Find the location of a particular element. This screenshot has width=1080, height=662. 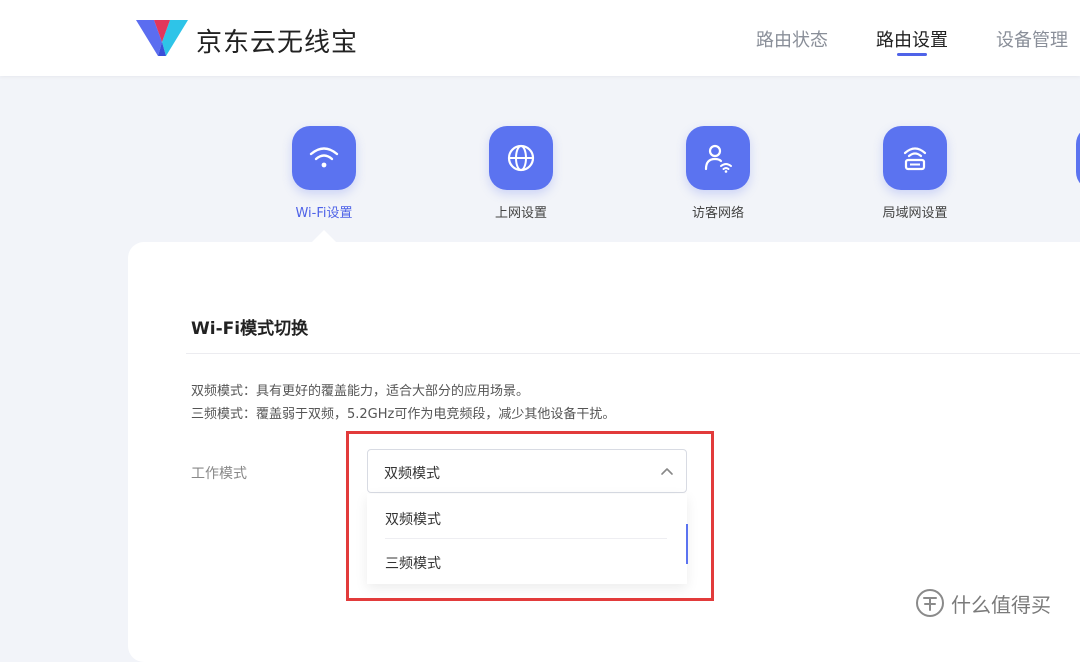

annotation-highlight-box is located at coordinates (530, 516).